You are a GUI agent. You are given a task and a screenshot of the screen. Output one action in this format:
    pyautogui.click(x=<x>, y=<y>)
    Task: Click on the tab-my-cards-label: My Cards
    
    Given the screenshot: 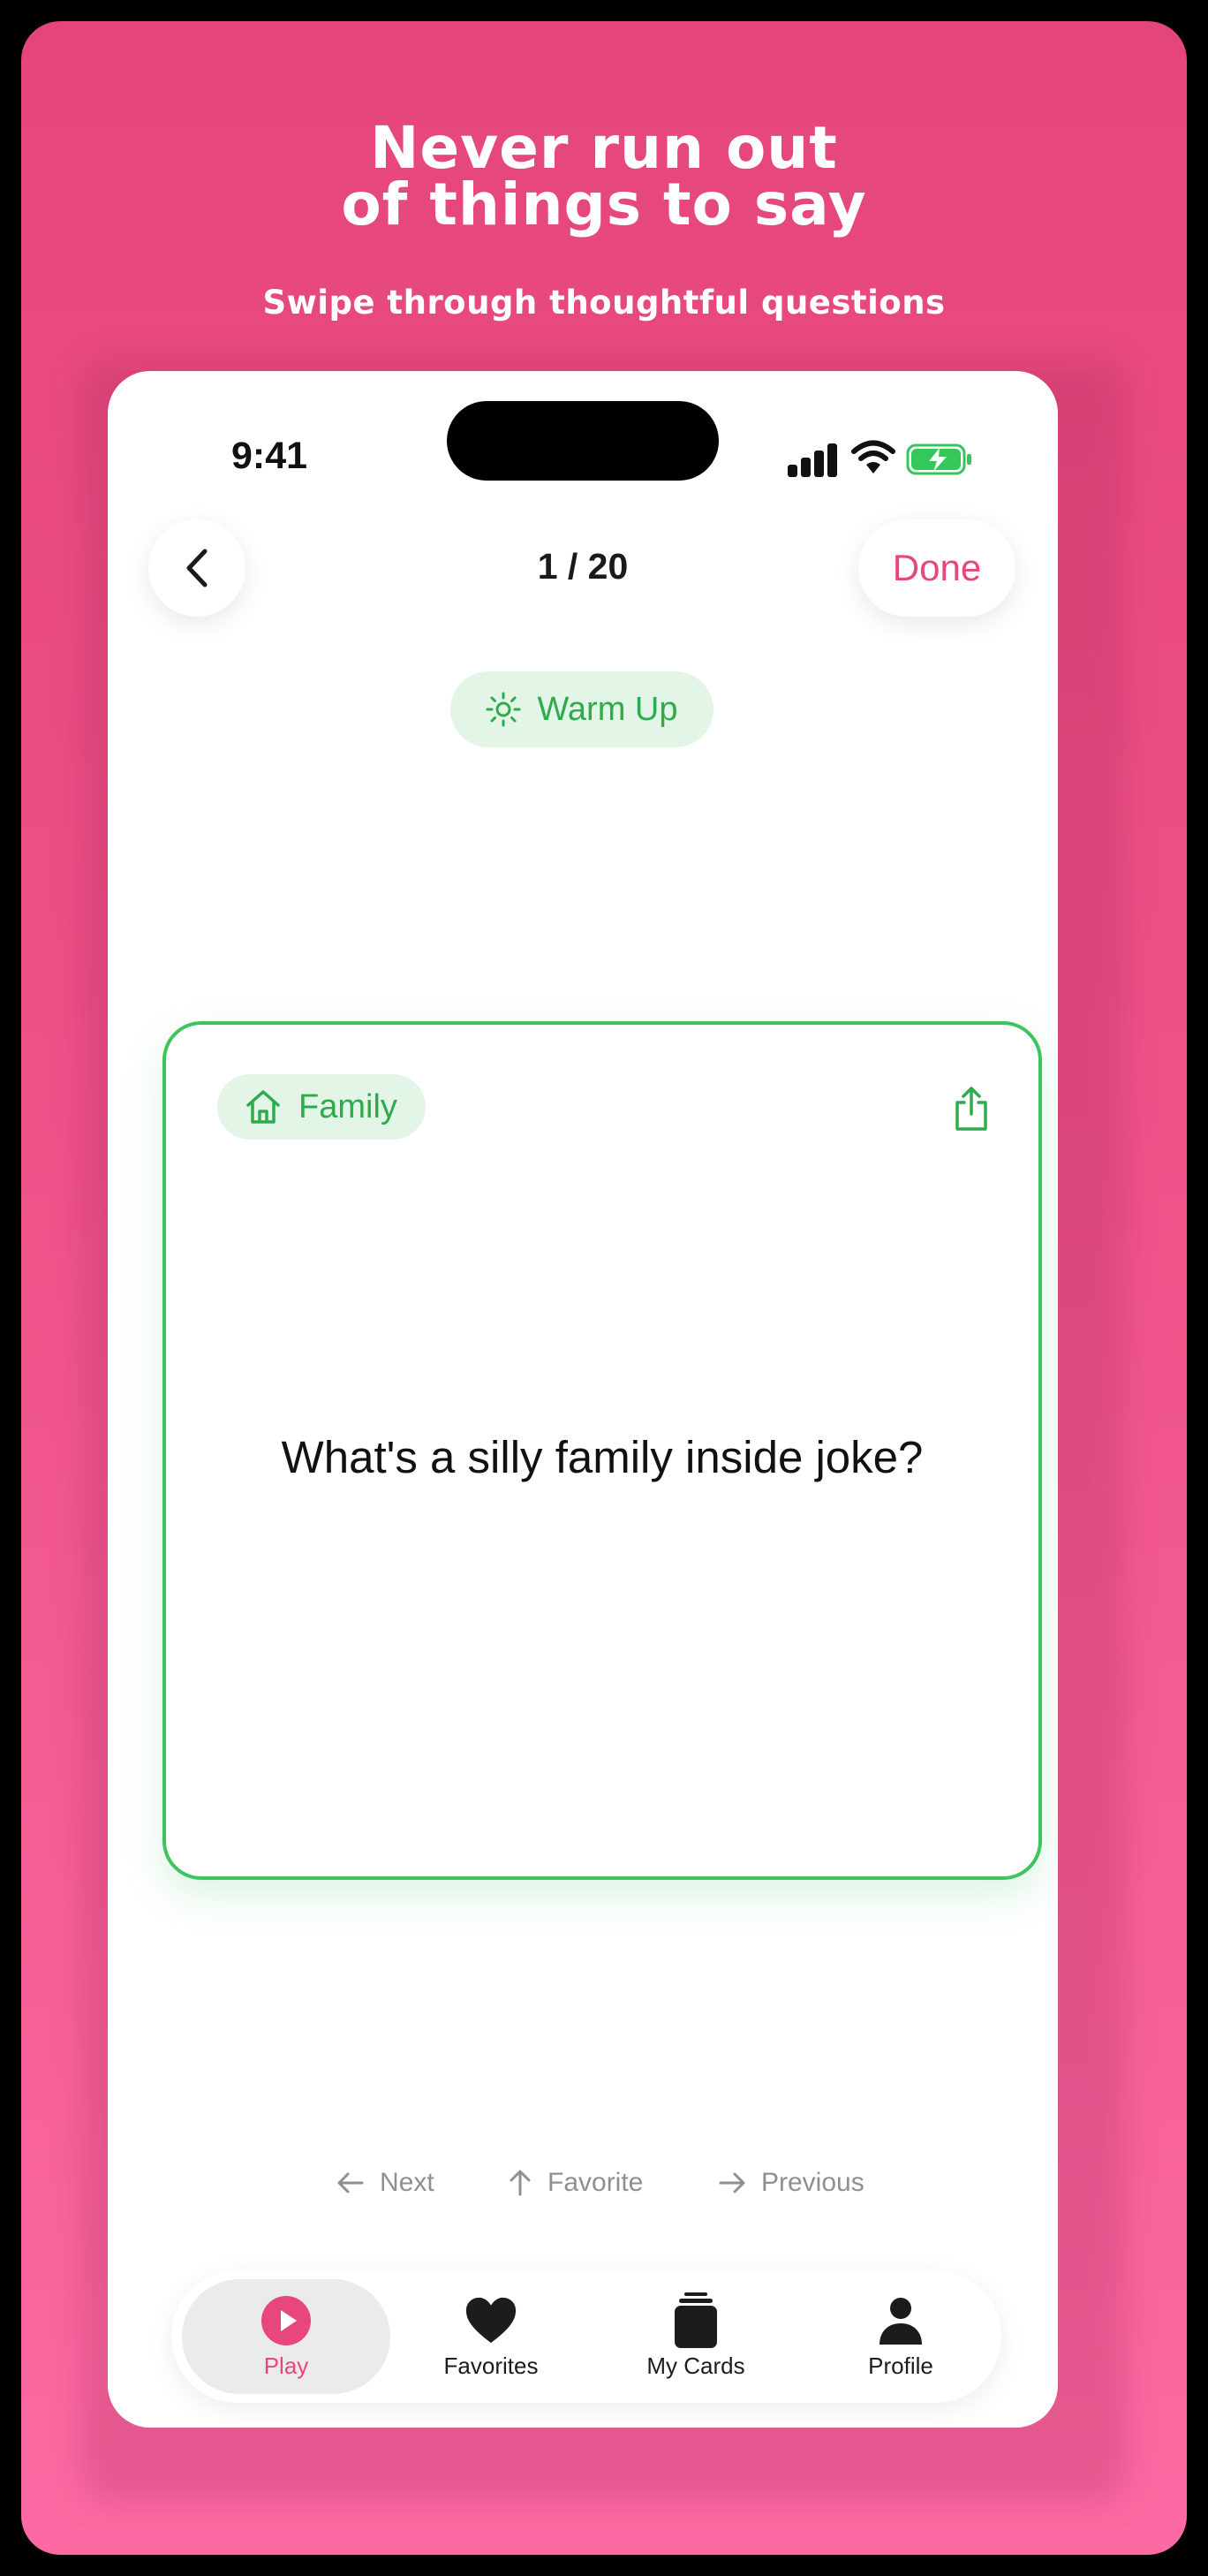 What is the action you would take?
    pyautogui.click(x=695, y=2366)
    